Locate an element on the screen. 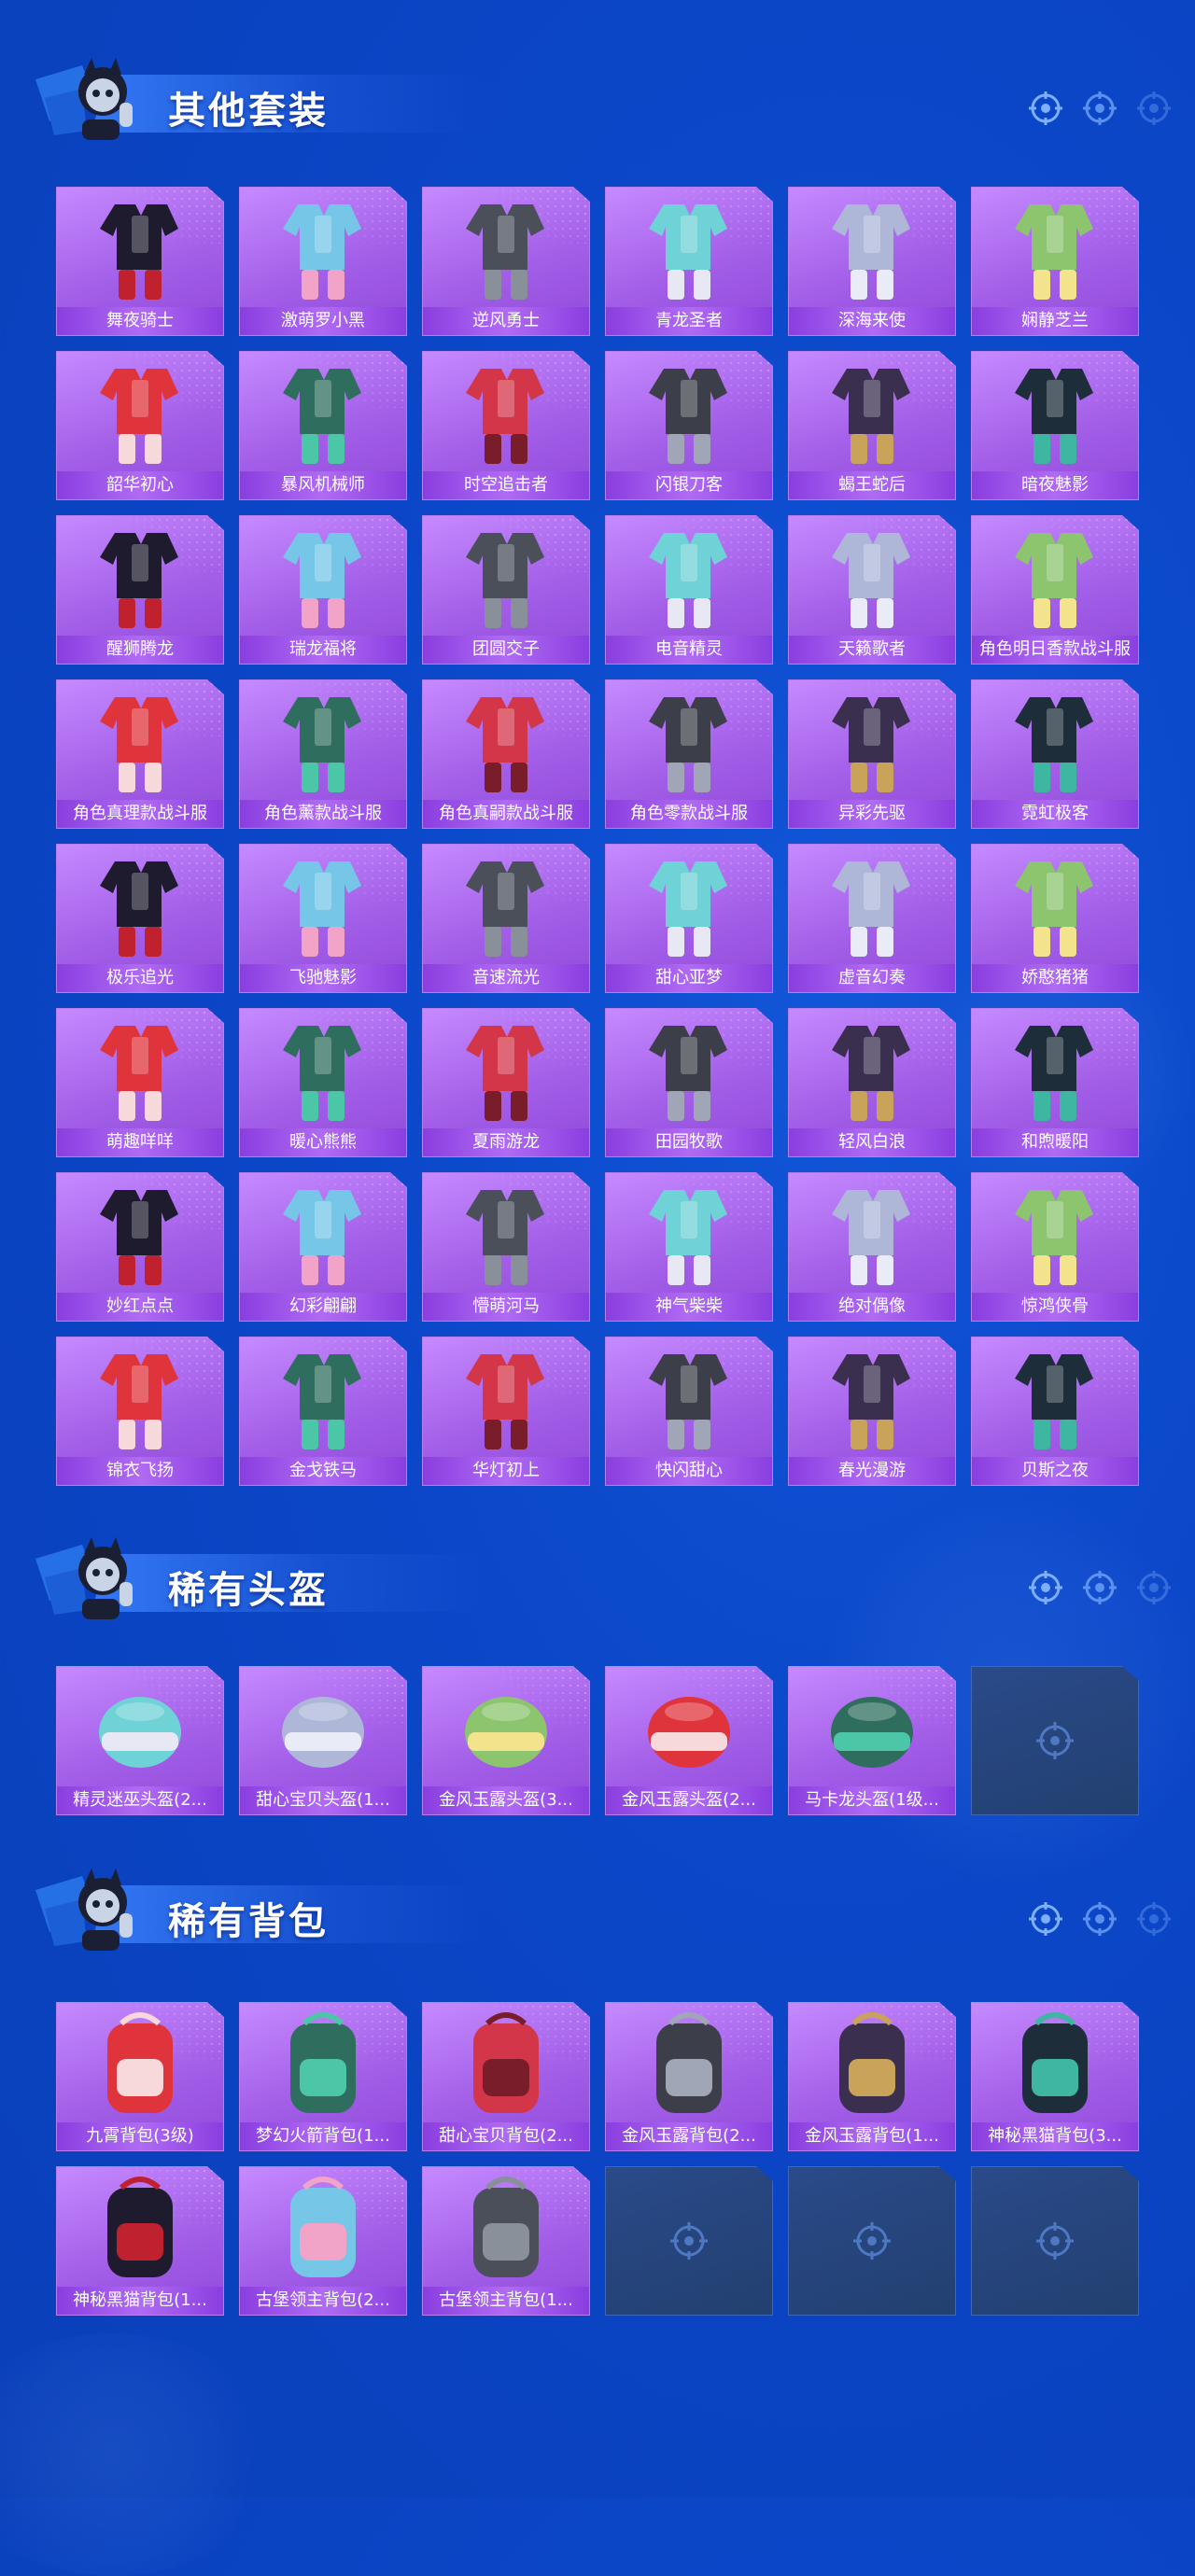  item-card: 绝对偶像 is located at coordinates (872, 1247).